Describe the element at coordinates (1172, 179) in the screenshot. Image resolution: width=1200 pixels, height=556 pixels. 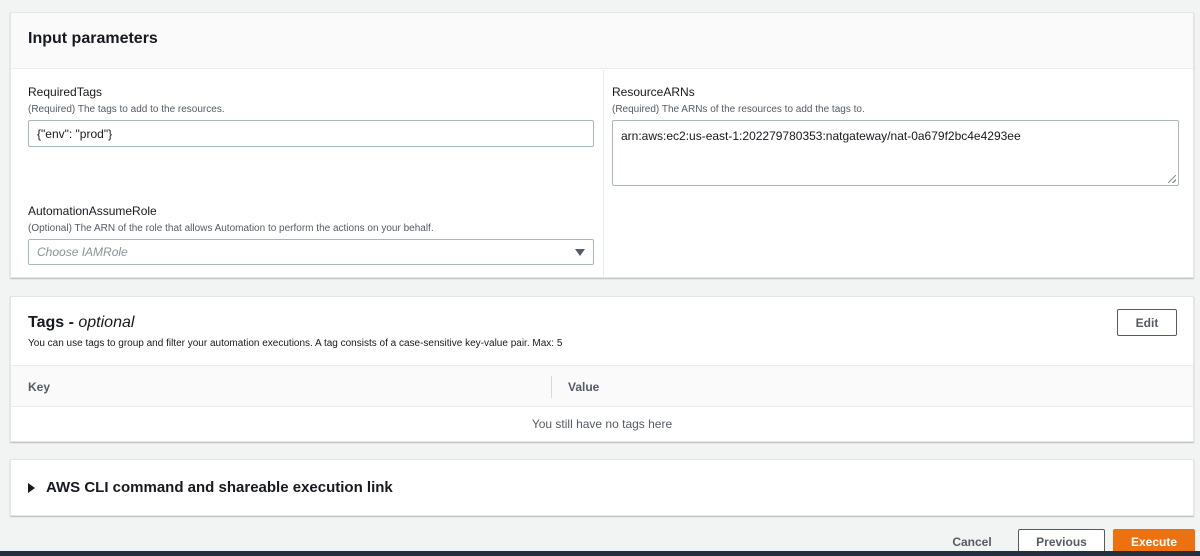
I see `resize-grip-icon` at that location.